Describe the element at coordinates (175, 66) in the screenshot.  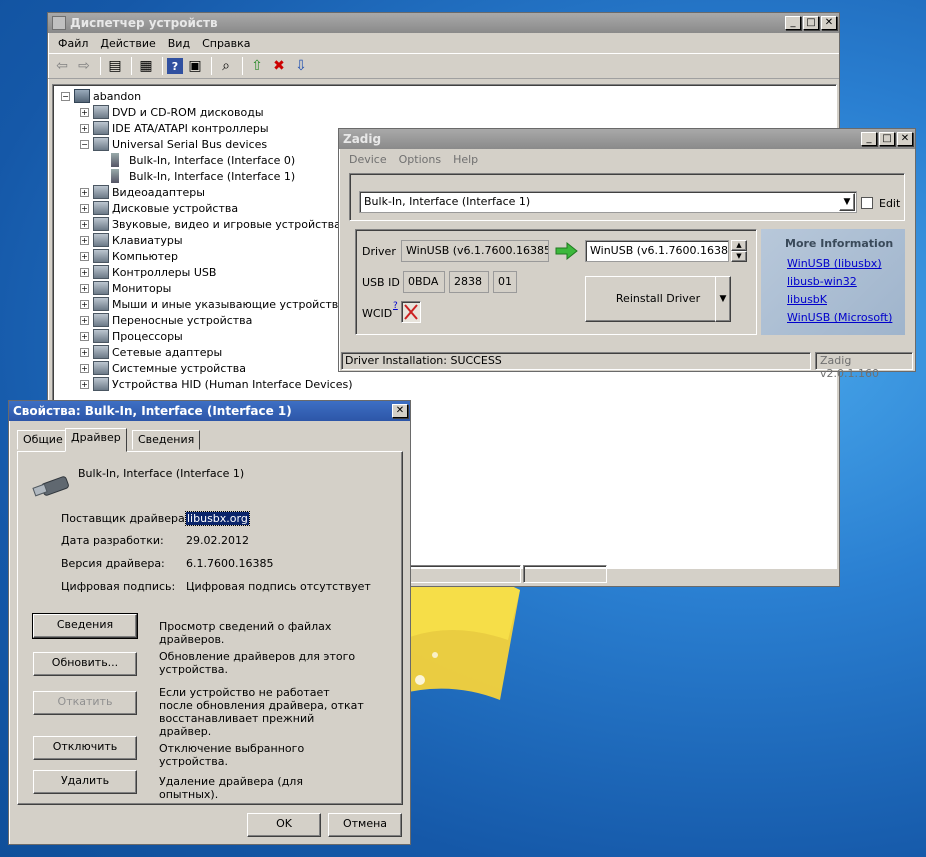
I see `help-icon: ?` at that location.